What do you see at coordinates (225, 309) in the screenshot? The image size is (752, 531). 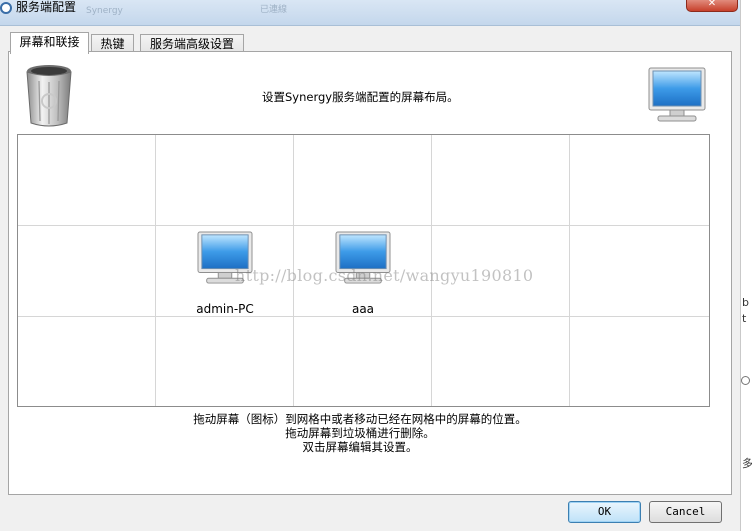 I see `screen-name-label: admin-PC` at bounding box center [225, 309].